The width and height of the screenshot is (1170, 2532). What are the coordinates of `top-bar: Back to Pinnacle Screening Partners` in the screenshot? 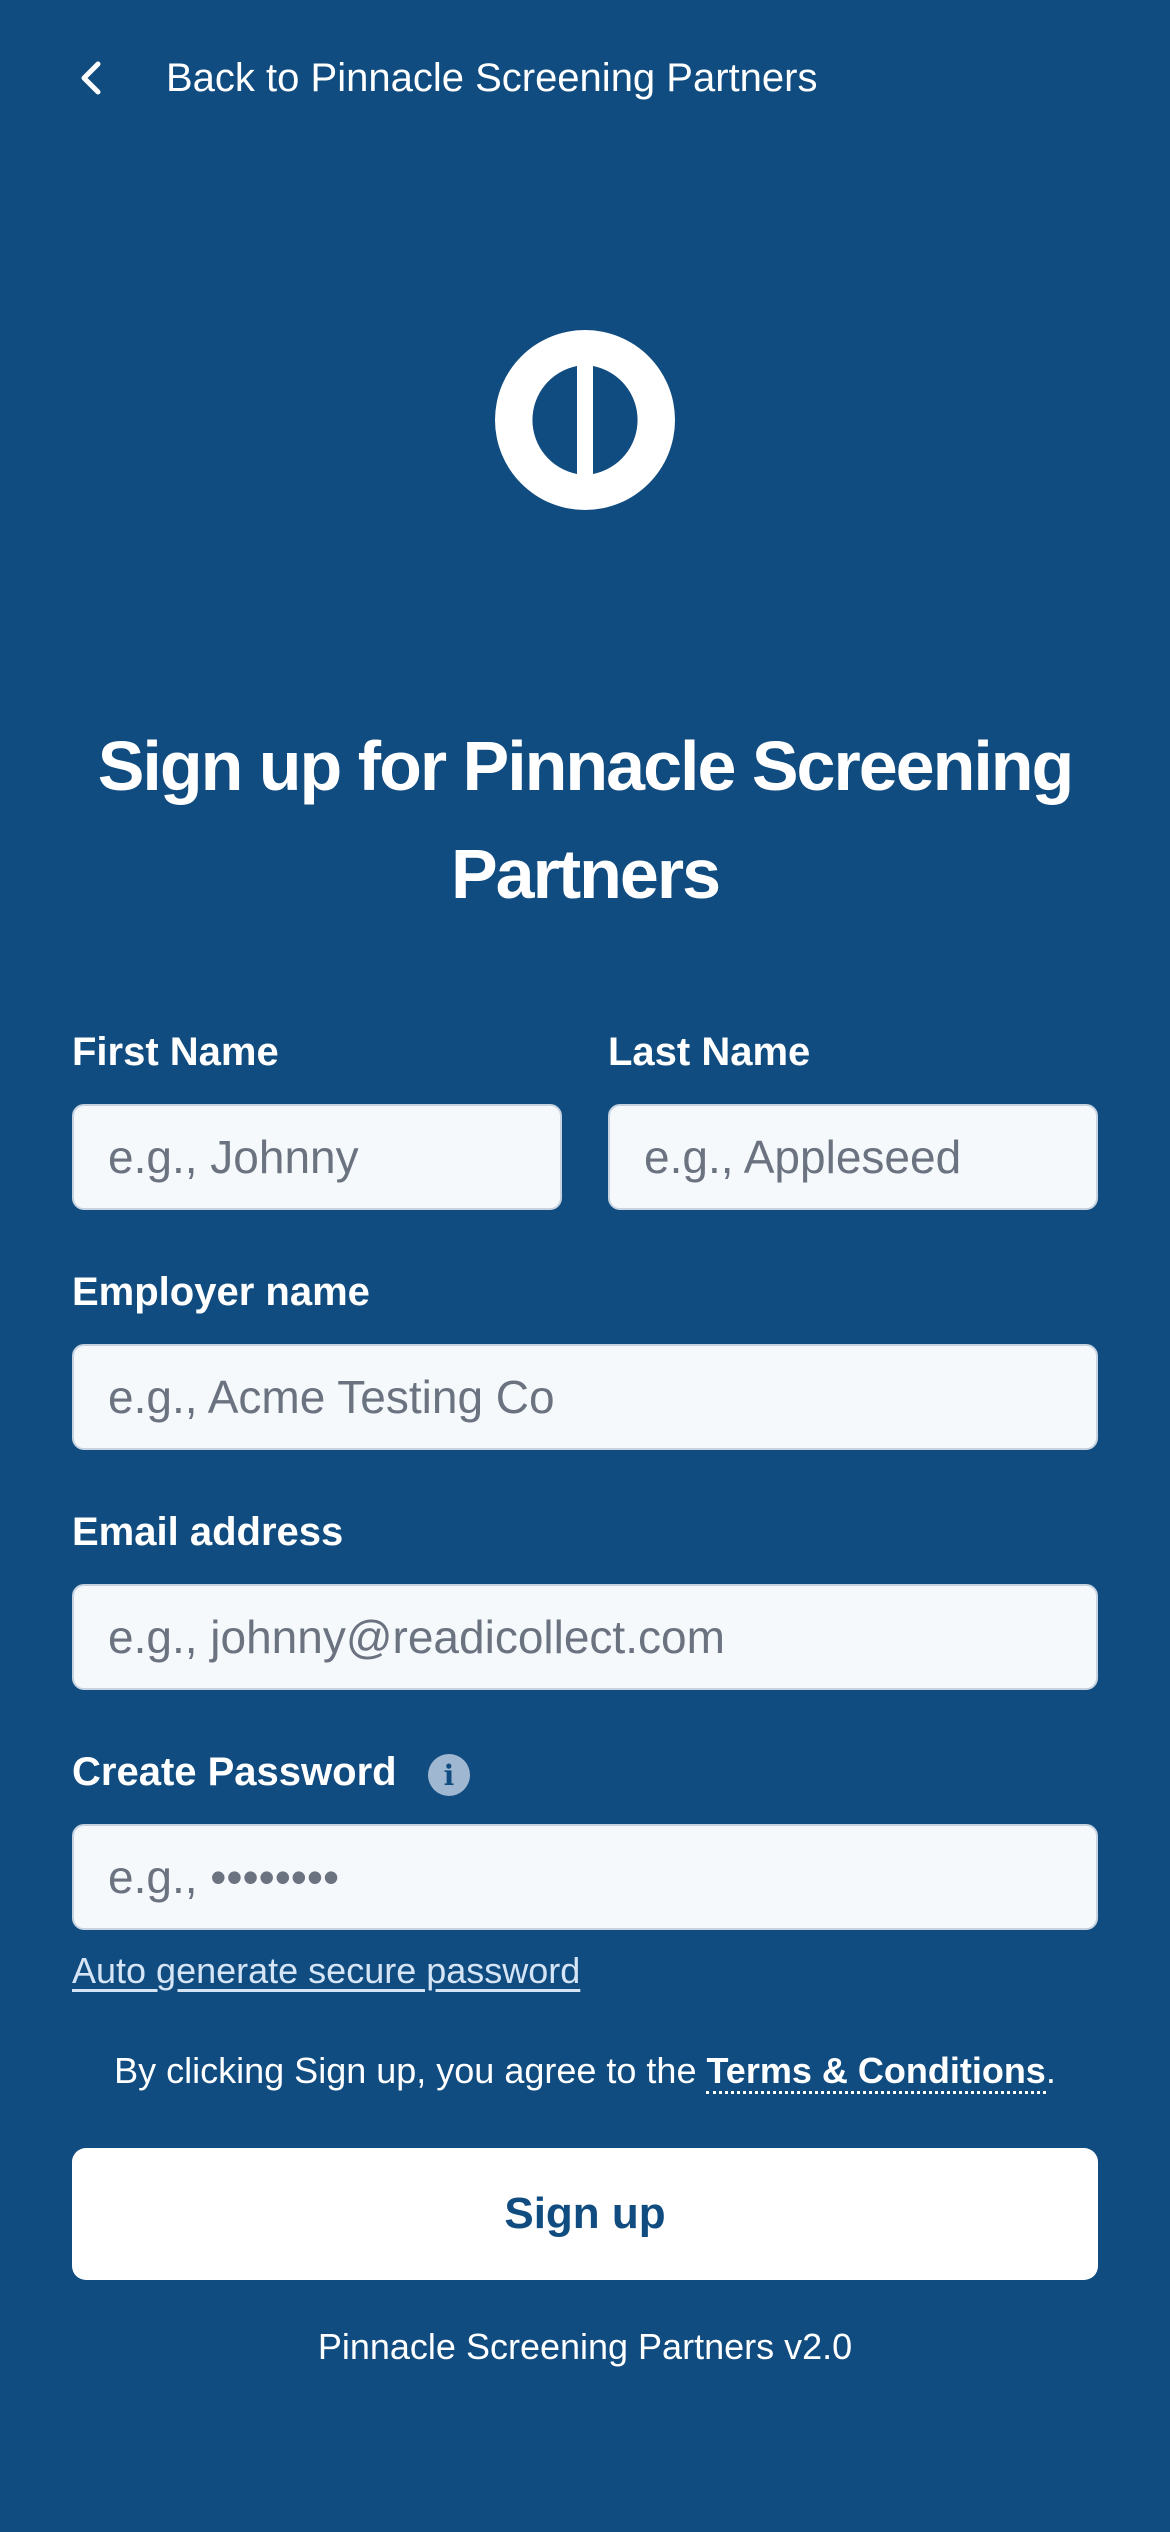 It's located at (585, 80).